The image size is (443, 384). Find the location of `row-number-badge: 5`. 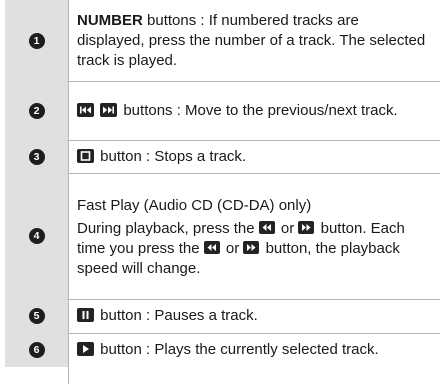

row-number-badge: 5 is located at coordinates (36, 316).